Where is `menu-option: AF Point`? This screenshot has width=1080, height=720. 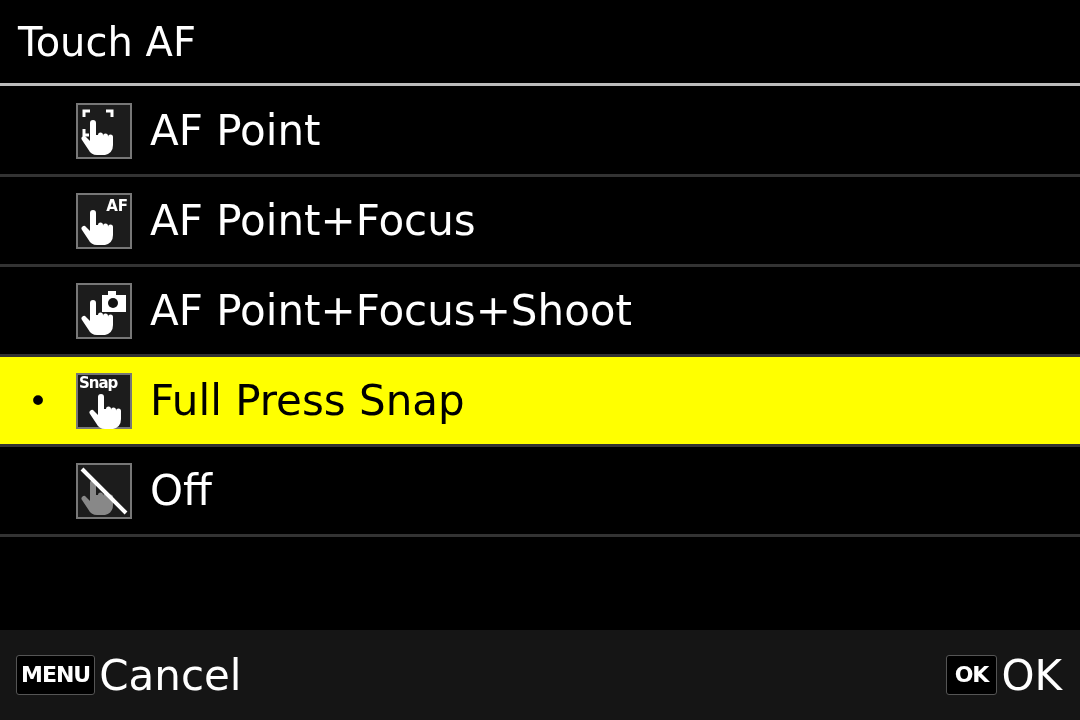
menu-option: AF Point is located at coordinates (540, 132).